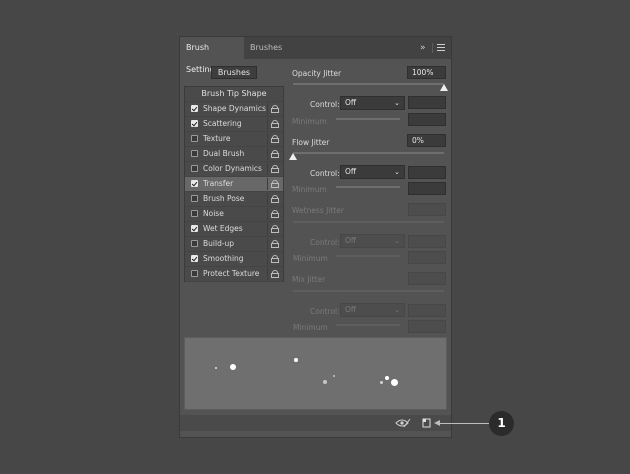 Image resolution: width=630 pixels, height=474 pixels. What do you see at coordinates (351, 102) in the screenshot?
I see `opacity-control-value: Off` at bounding box center [351, 102].